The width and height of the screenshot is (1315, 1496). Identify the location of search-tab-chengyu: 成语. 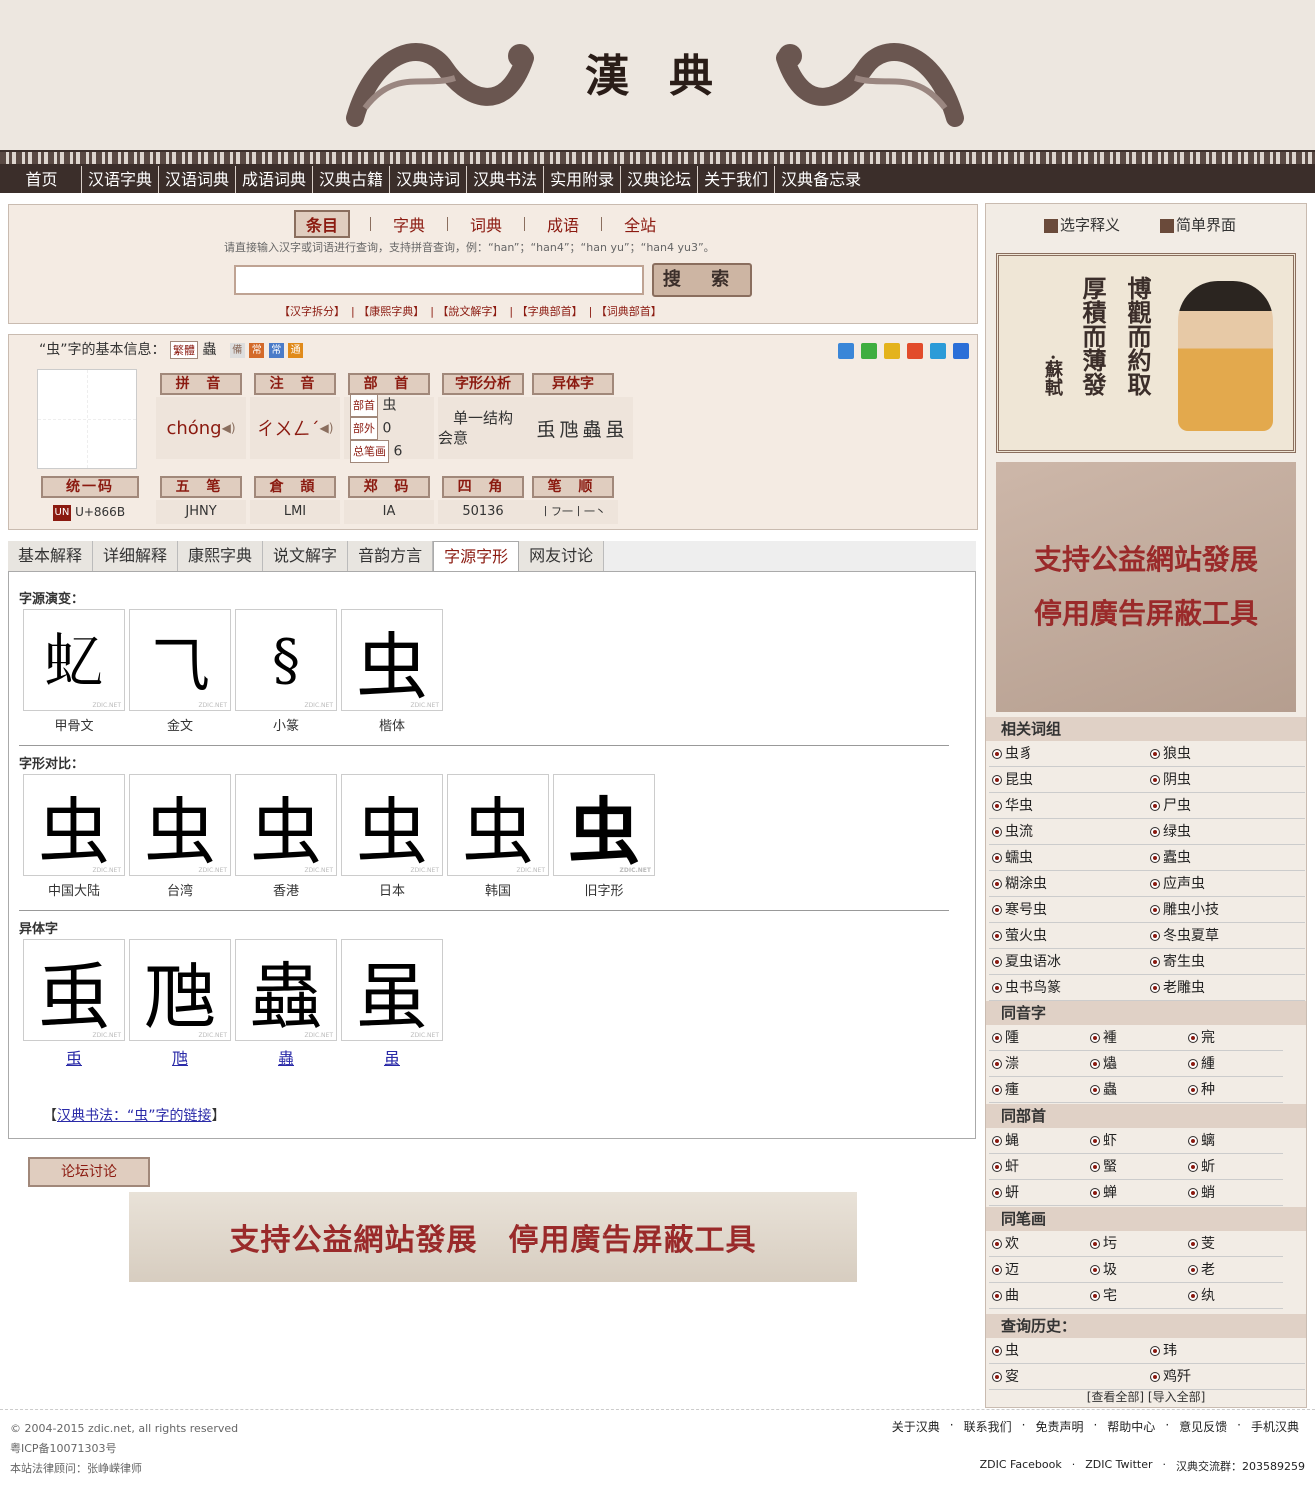
(563, 224).